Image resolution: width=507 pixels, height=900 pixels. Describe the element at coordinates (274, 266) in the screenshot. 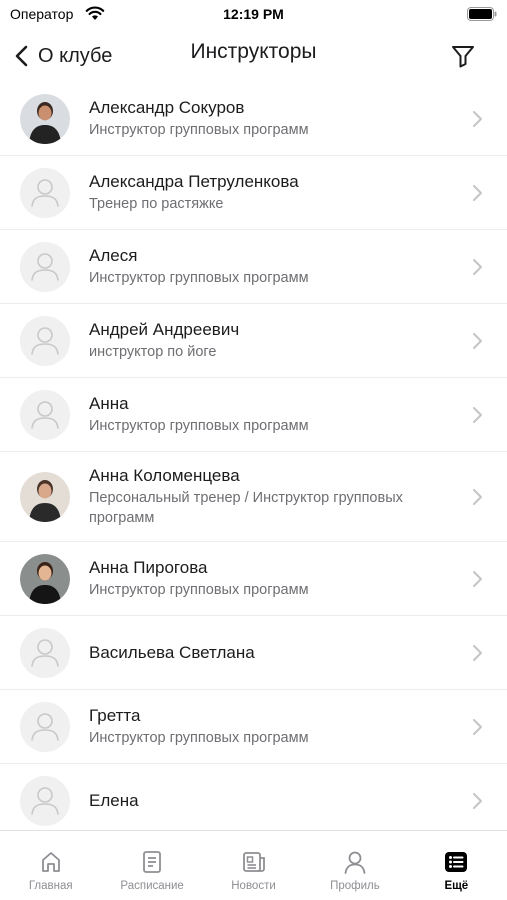

I see `instructor-text: Алеся Инструктор групповых программ` at that location.